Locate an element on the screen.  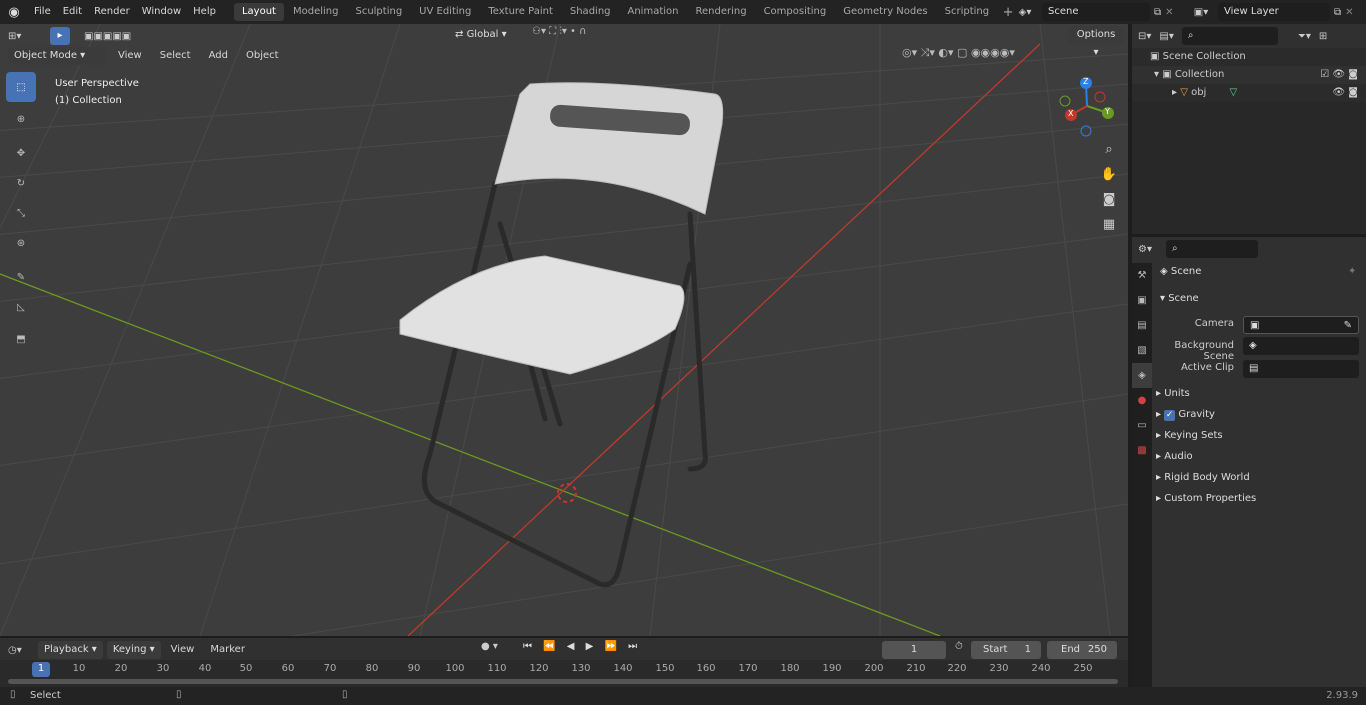
select-mode-icons: ▣▣▣▣▣ is located at coordinates (107, 36).